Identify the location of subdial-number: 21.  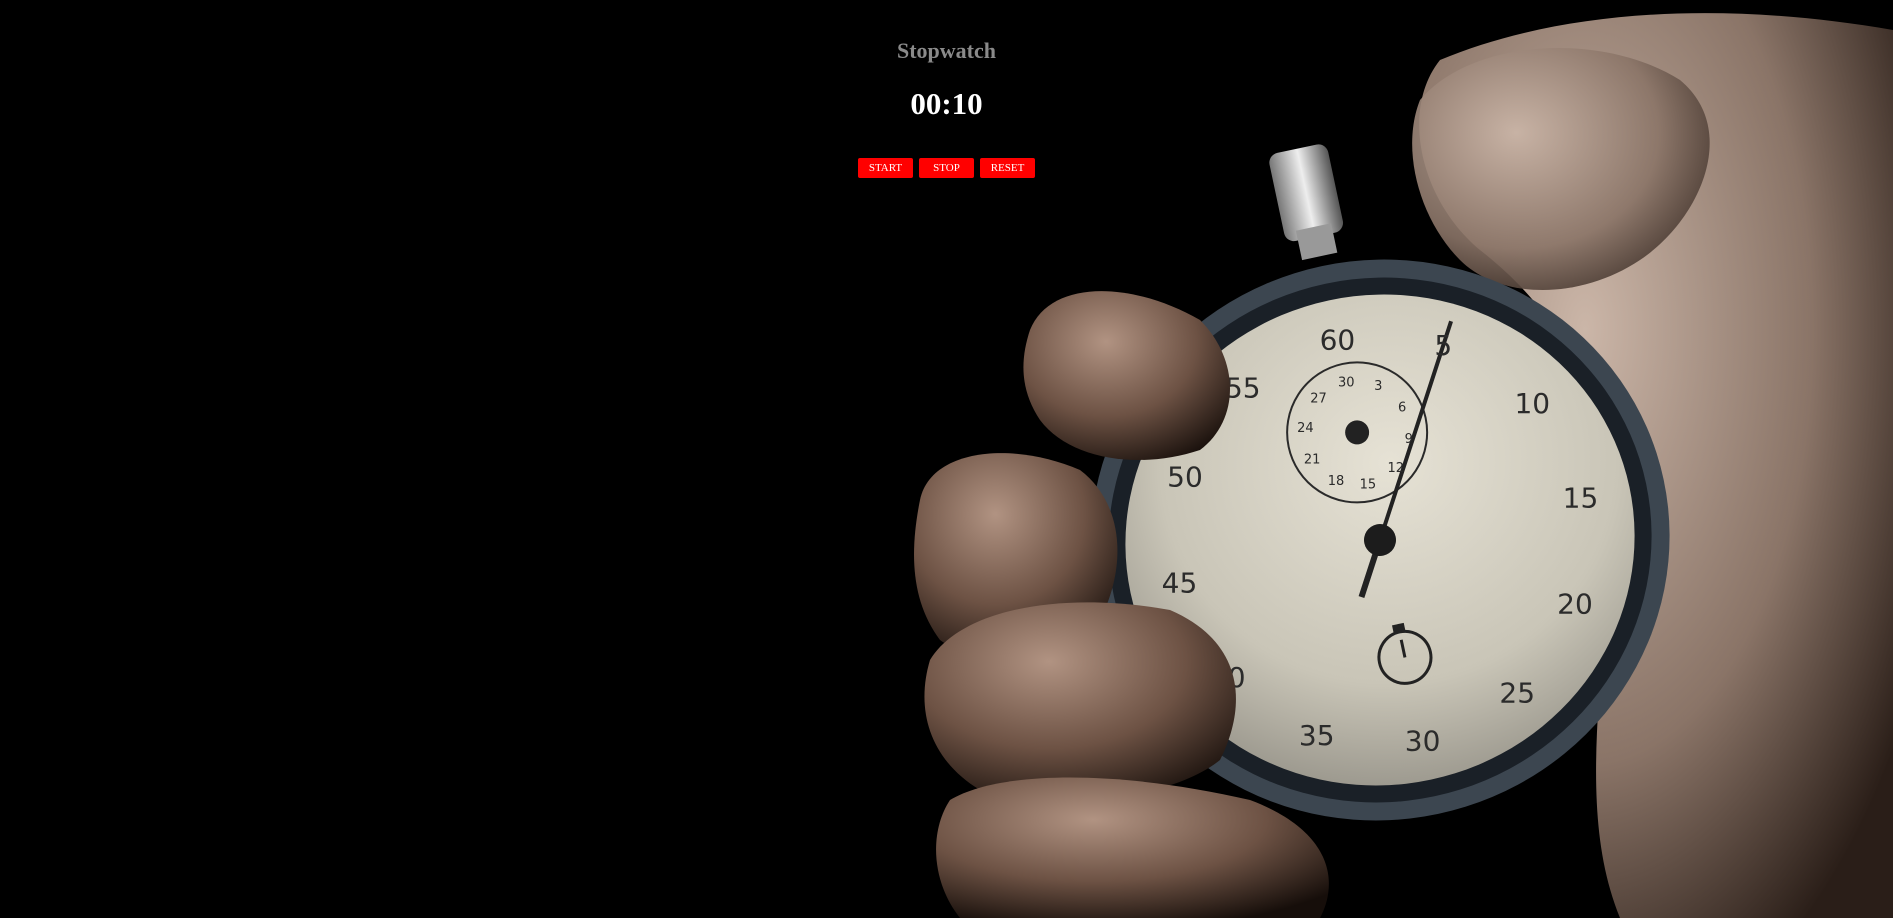
(1312, 459).